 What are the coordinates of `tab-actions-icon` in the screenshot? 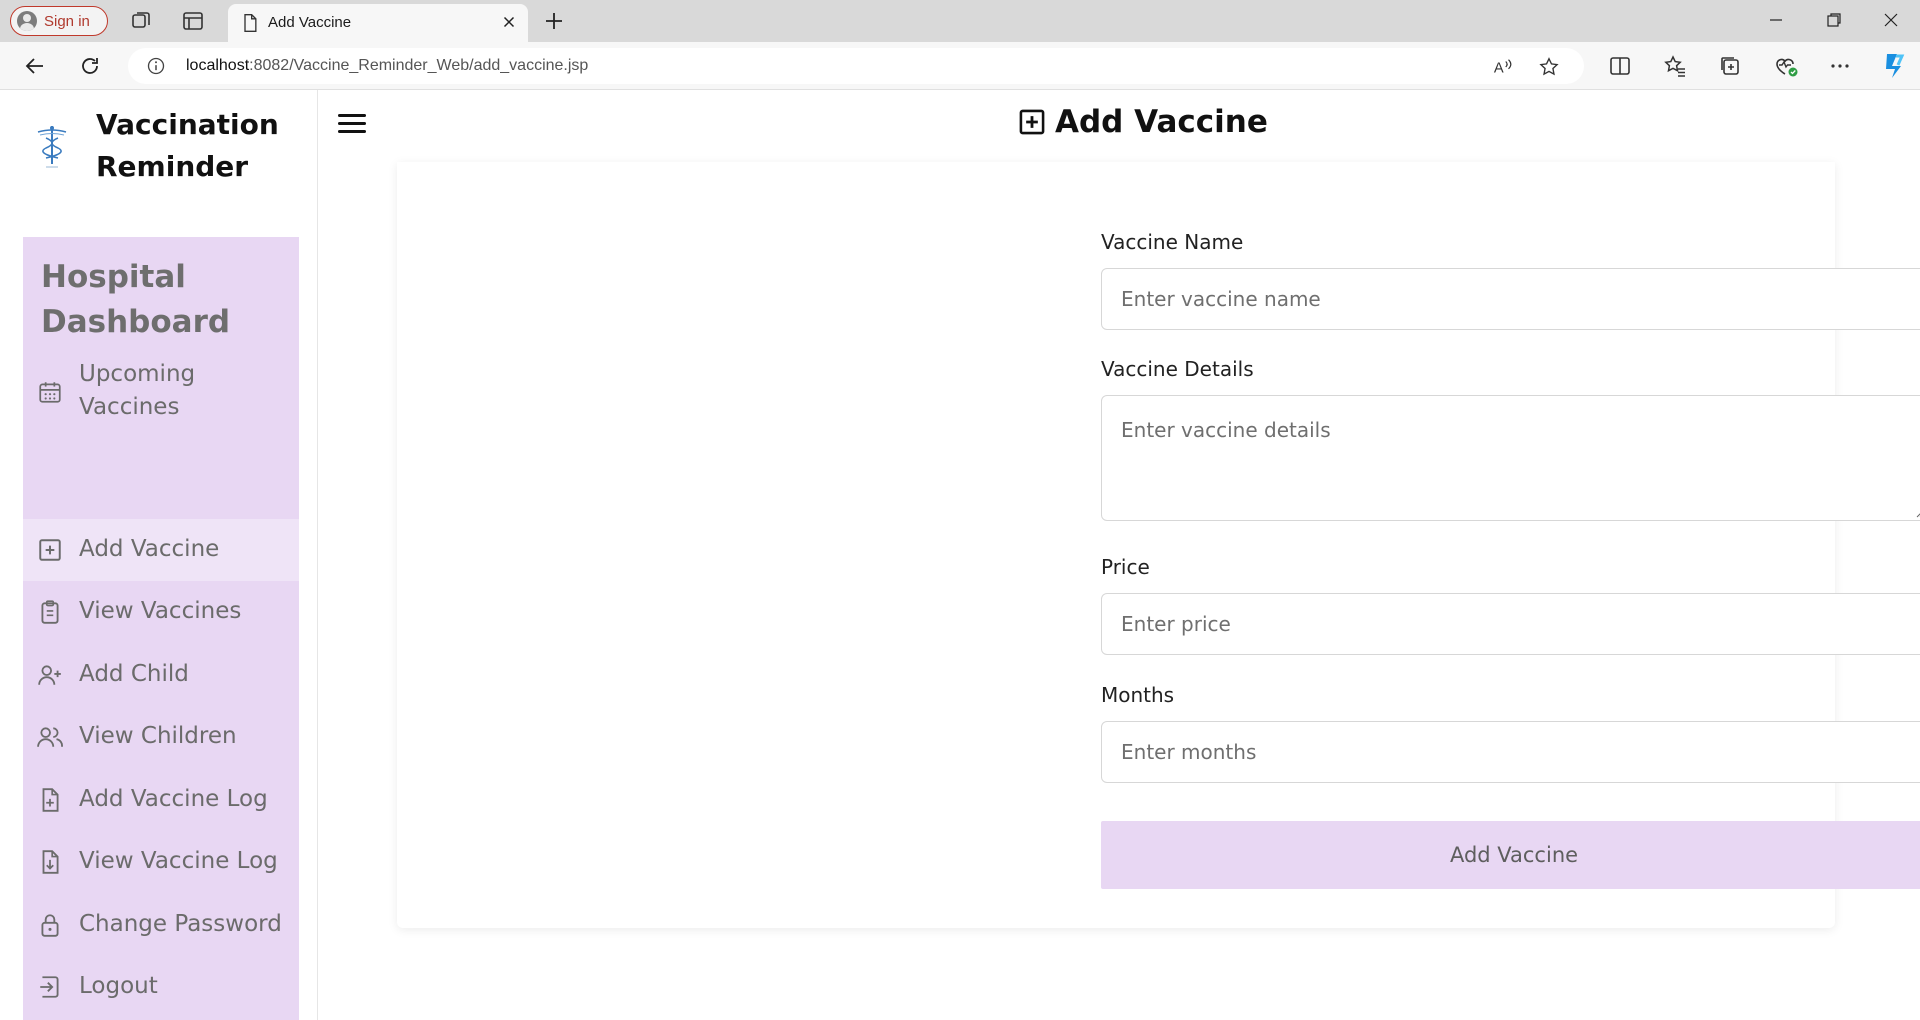 It's located at (193, 21).